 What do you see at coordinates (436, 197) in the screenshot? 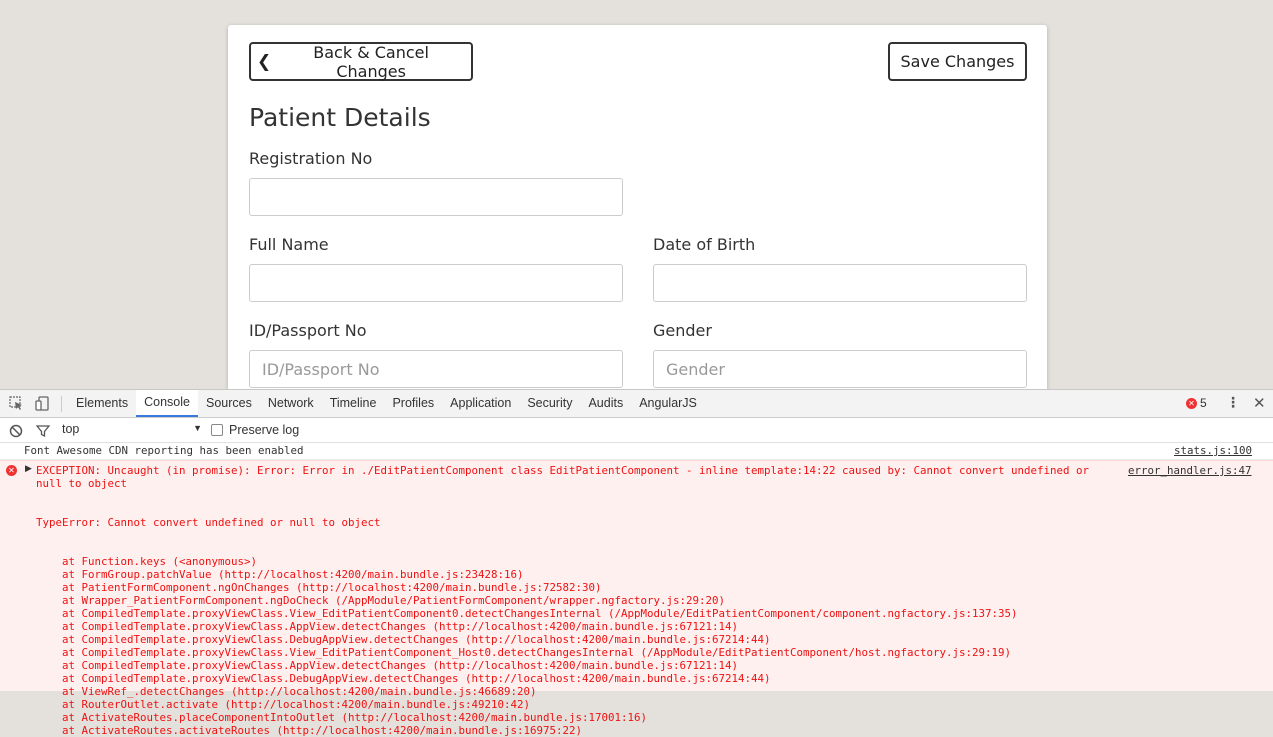
I see `registration-no-input` at bounding box center [436, 197].